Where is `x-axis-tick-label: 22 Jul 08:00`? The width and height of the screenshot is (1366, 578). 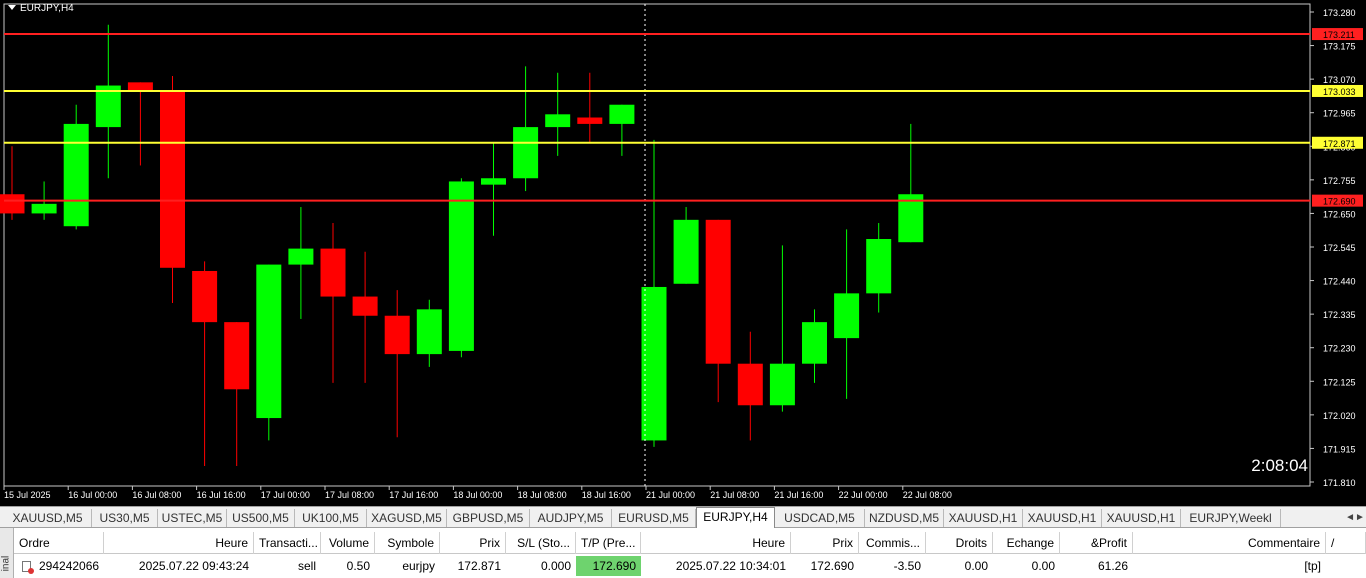
x-axis-tick-label: 22 Jul 08:00 is located at coordinates (927, 495).